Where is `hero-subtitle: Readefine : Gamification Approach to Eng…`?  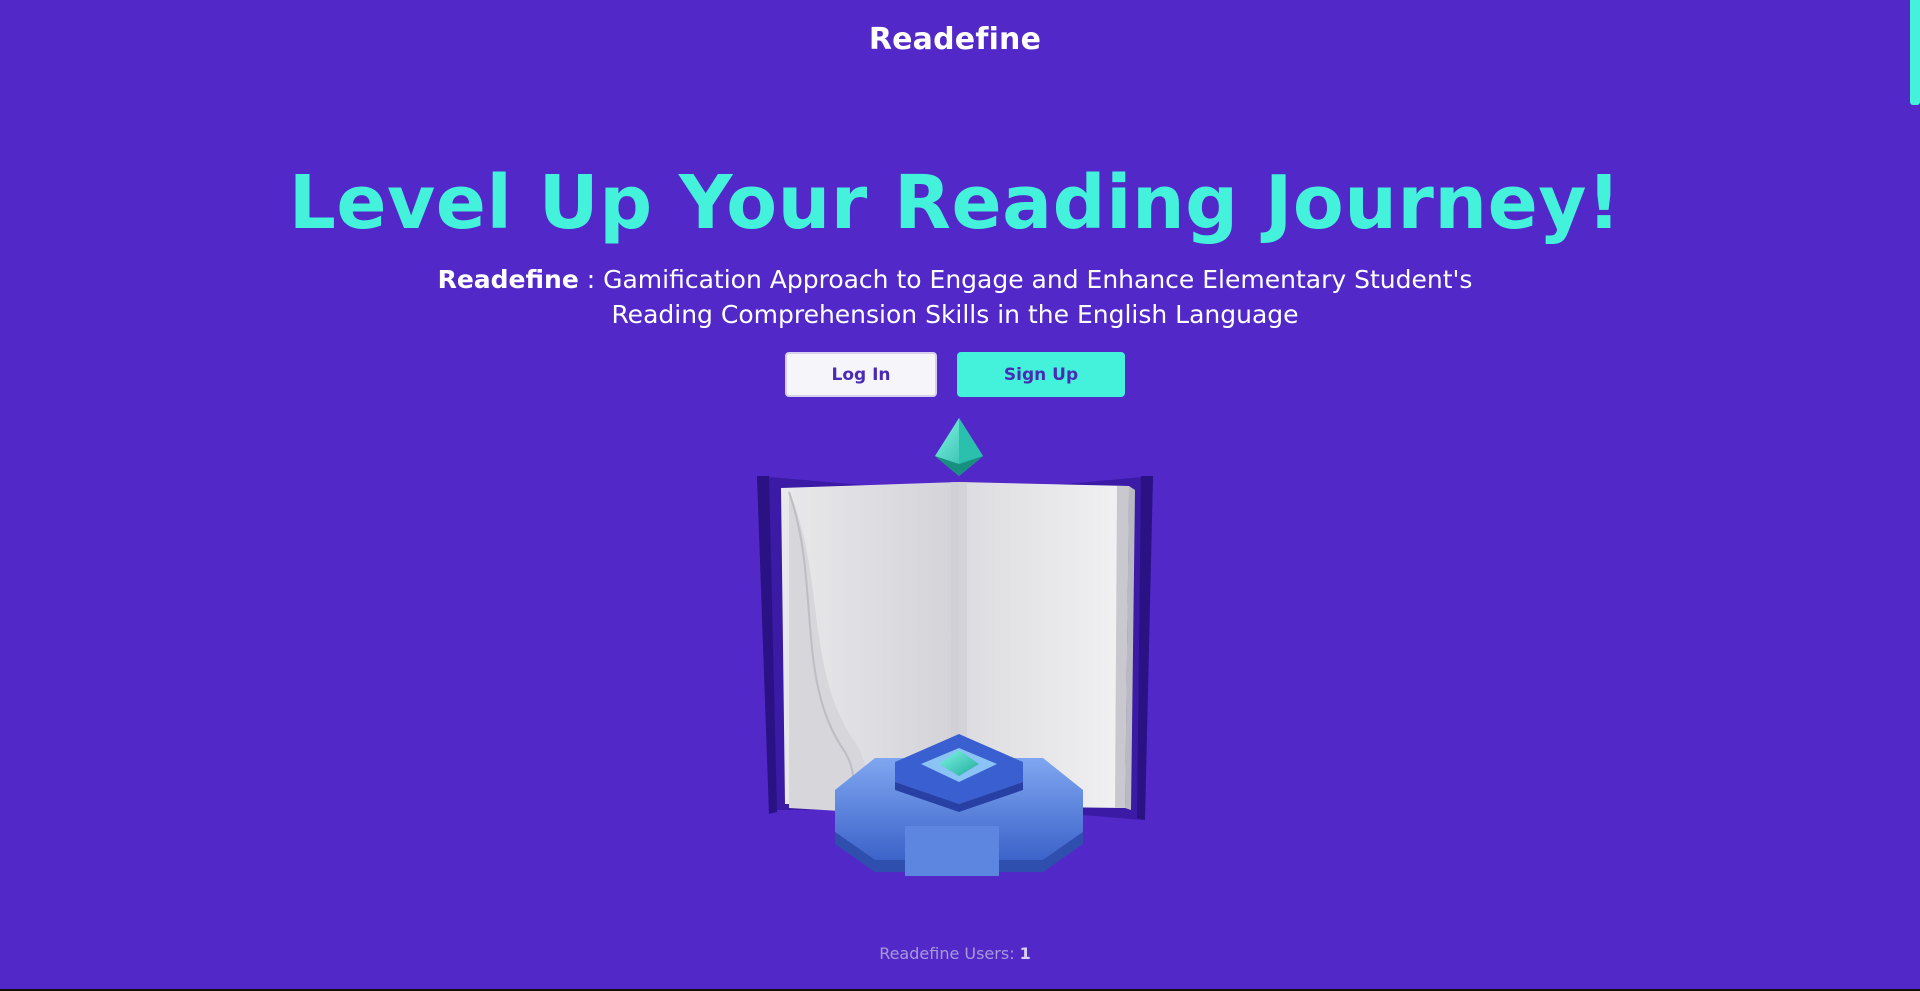 hero-subtitle: Readefine : Gamification Approach to Eng… is located at coordinates (955, 297).